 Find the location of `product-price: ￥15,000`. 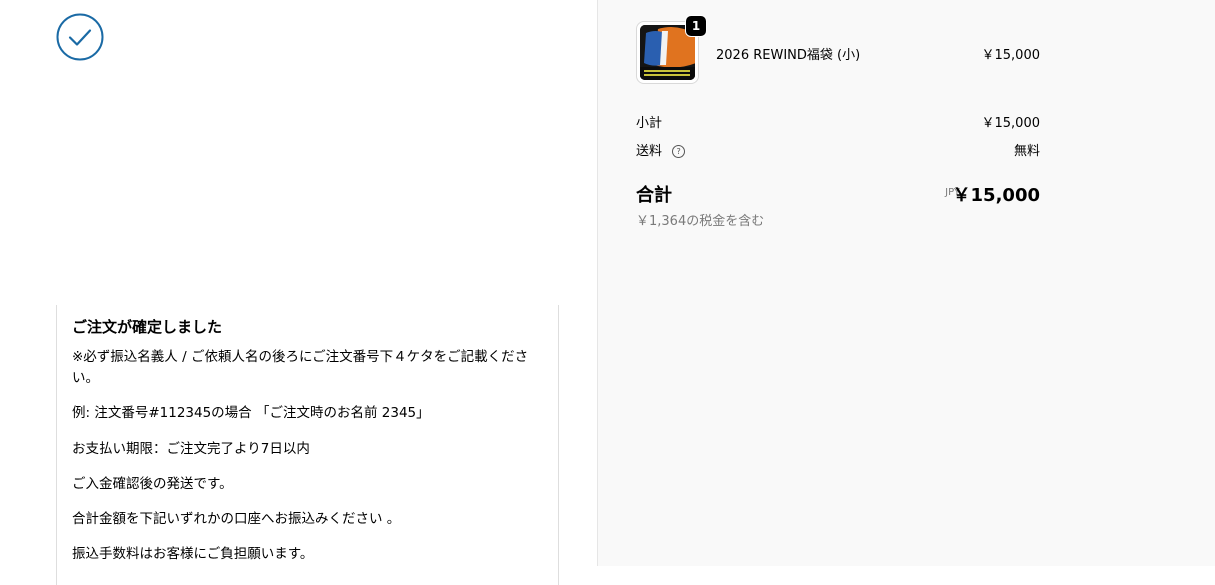

product-price: ￥15,000 is located at coordinates (1011, 55).